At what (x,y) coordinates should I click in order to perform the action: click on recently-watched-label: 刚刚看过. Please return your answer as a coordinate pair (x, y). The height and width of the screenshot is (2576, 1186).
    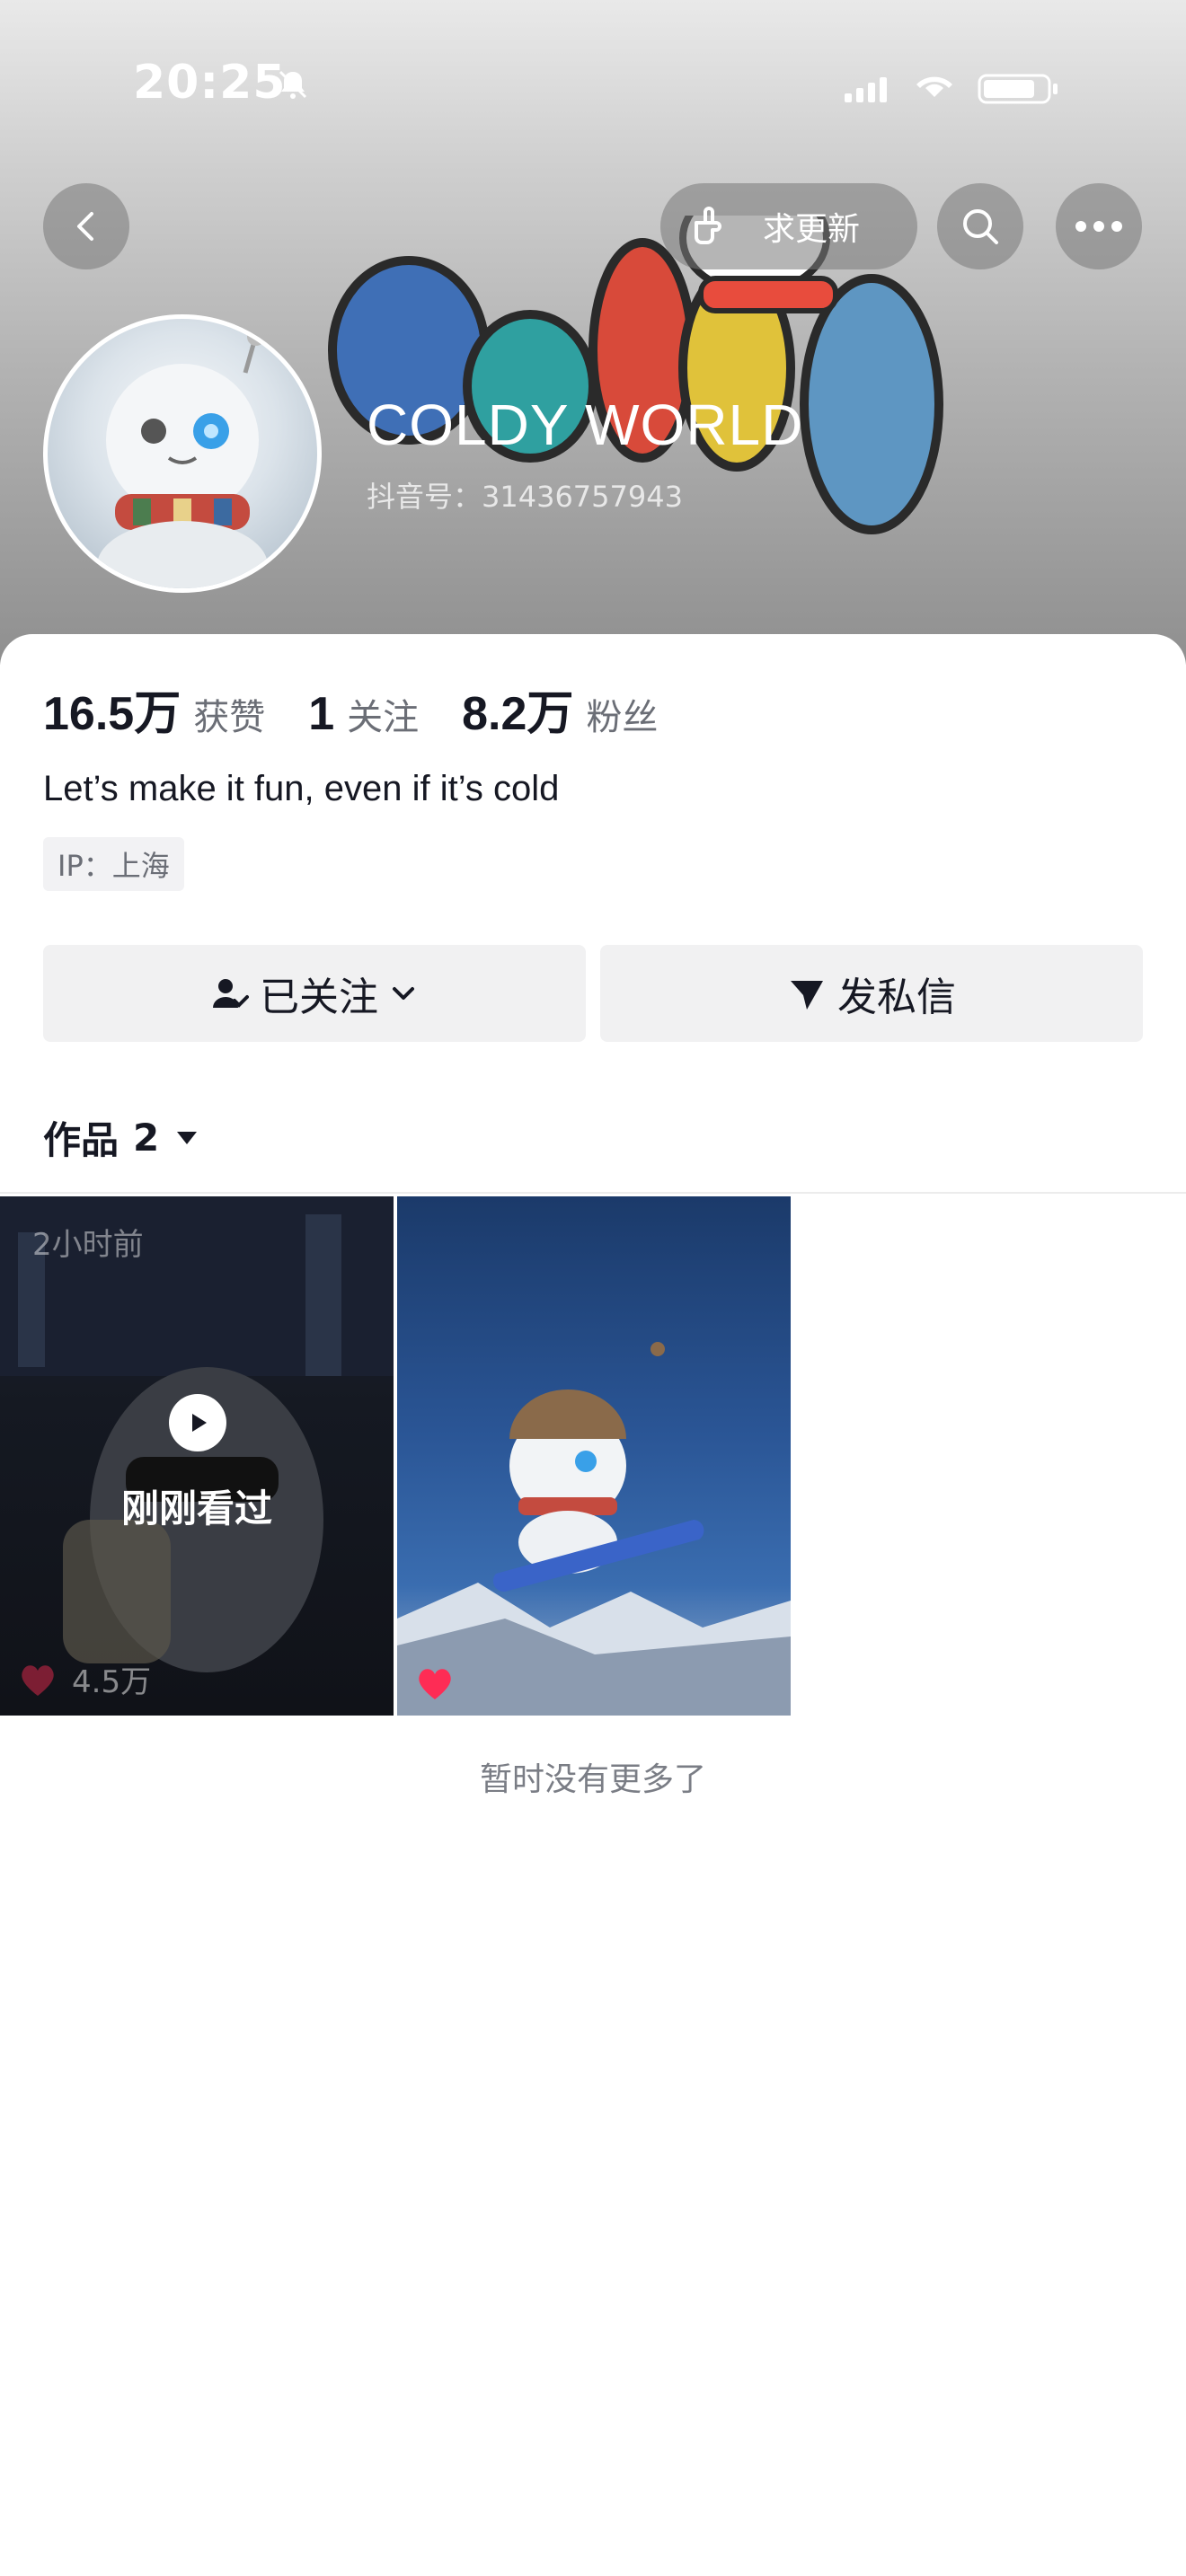
    Looking at the image, I should click on (196, 1508).